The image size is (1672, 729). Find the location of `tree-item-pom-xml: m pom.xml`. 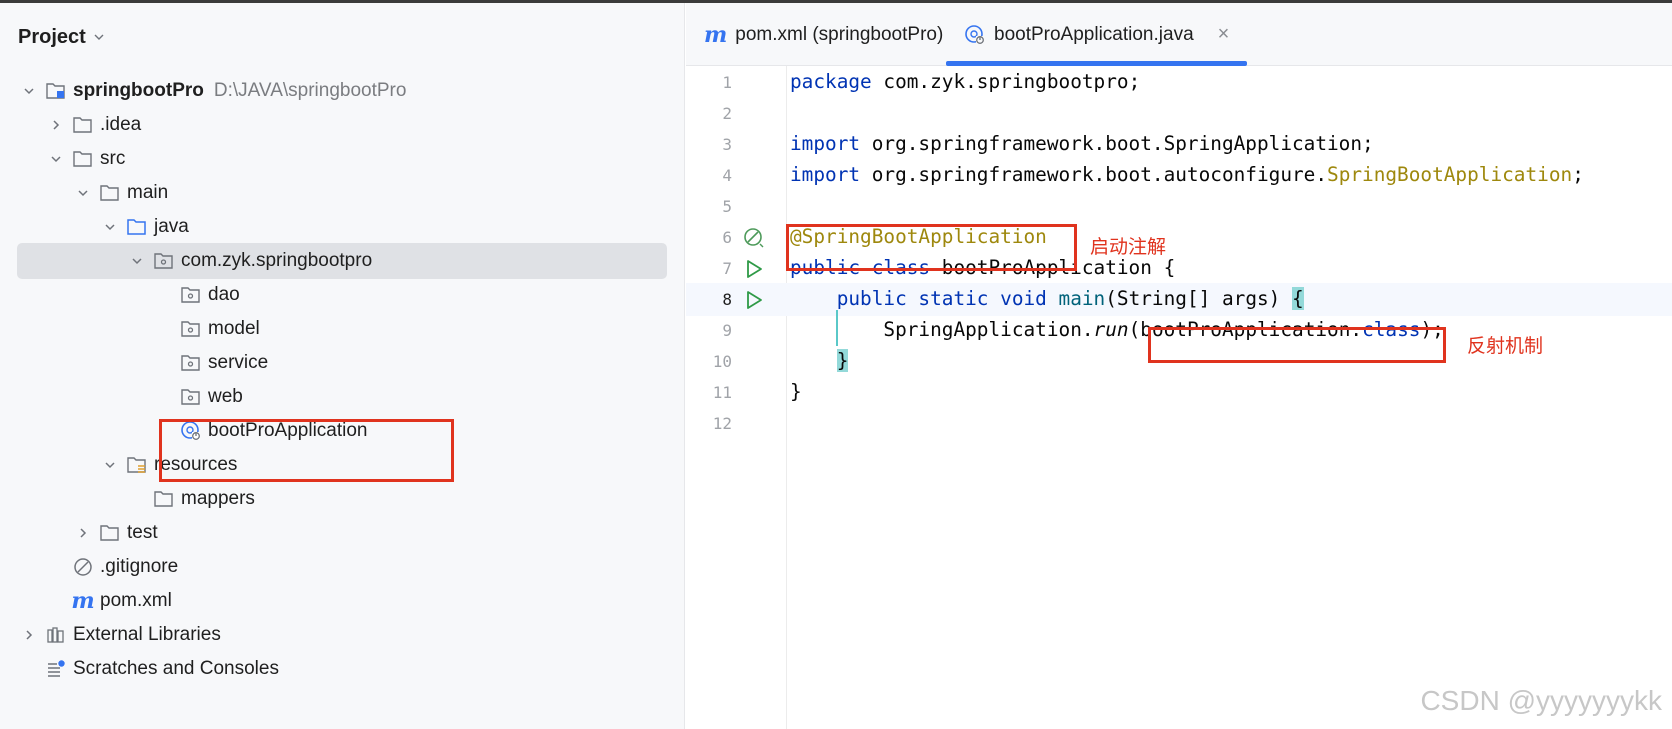

tree-item-pom-xml: m pom.xml is located at coordinates (342, 601).